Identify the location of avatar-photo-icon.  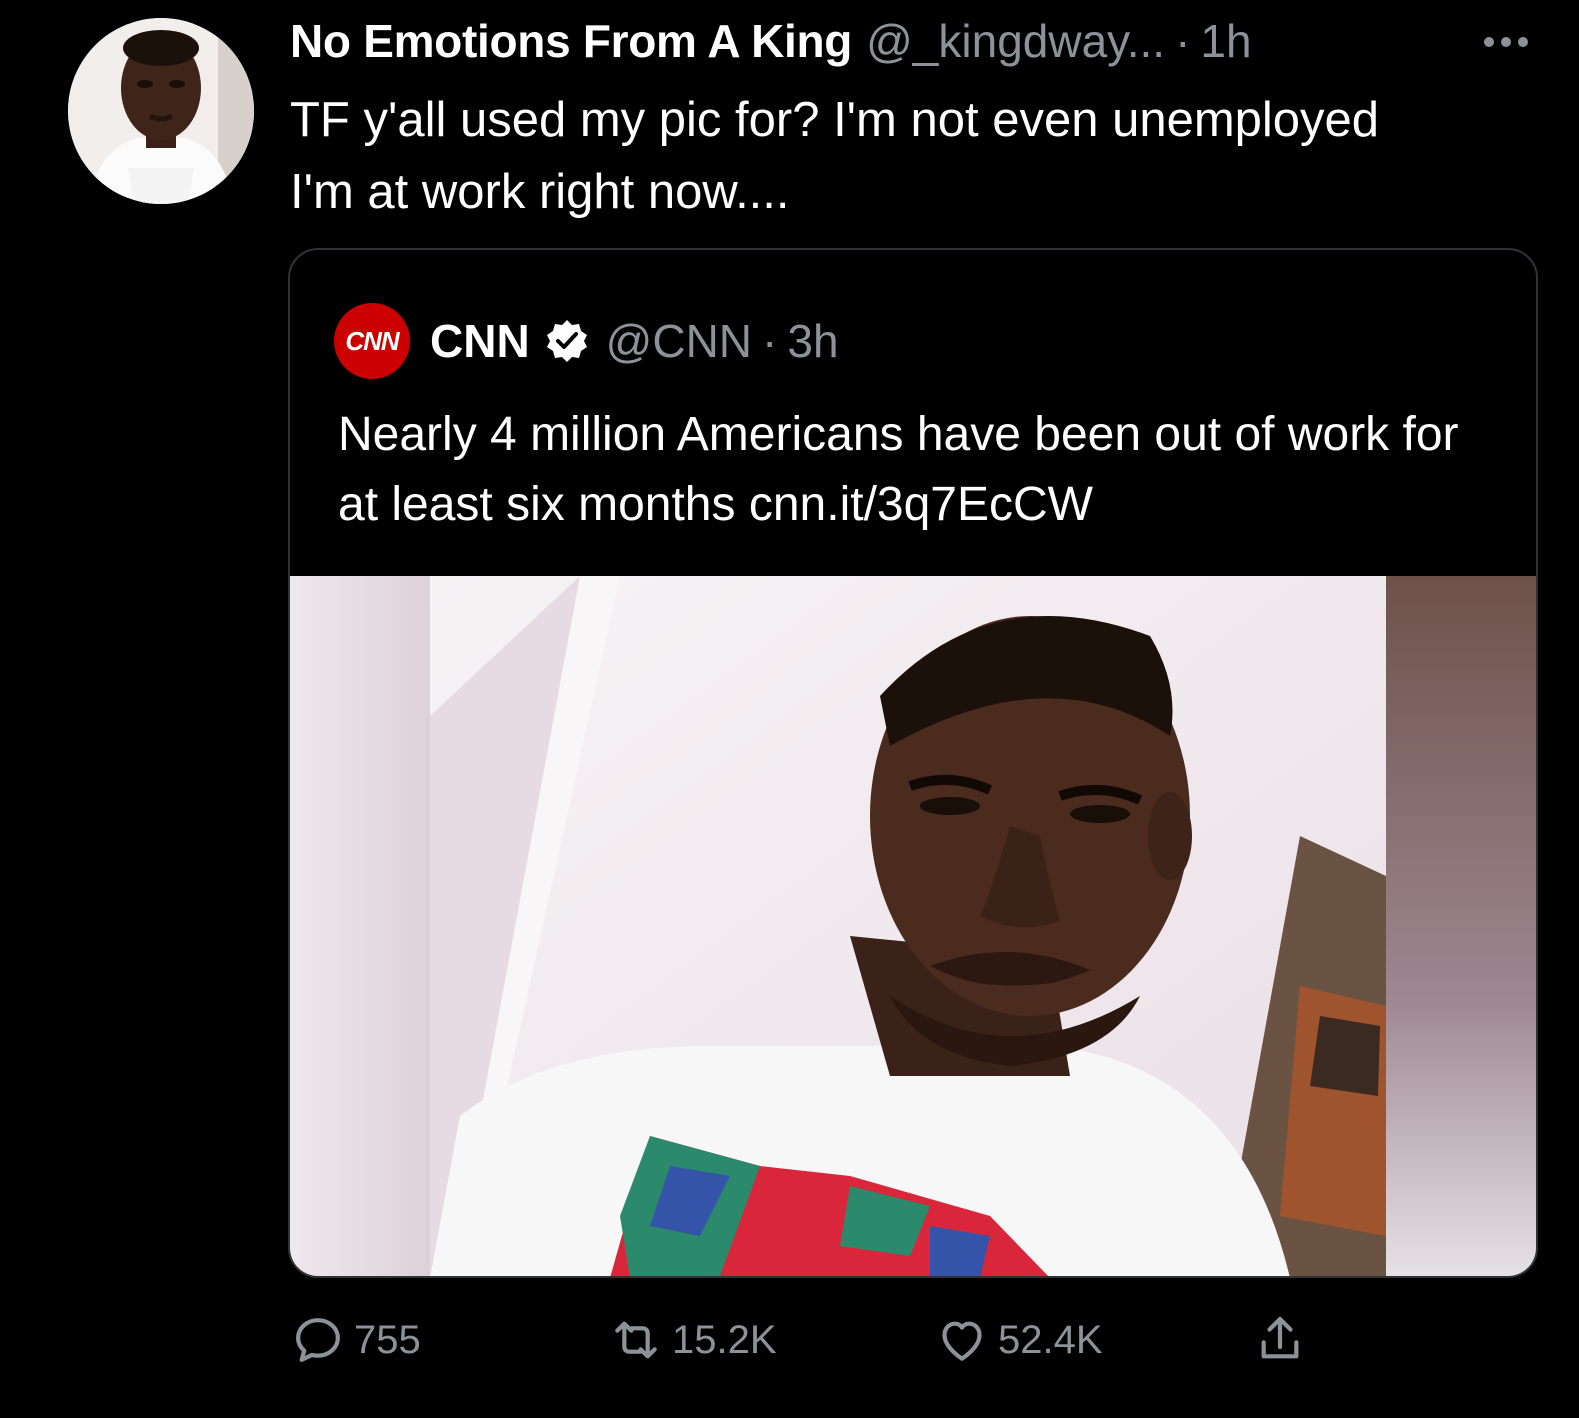
(161, 111).